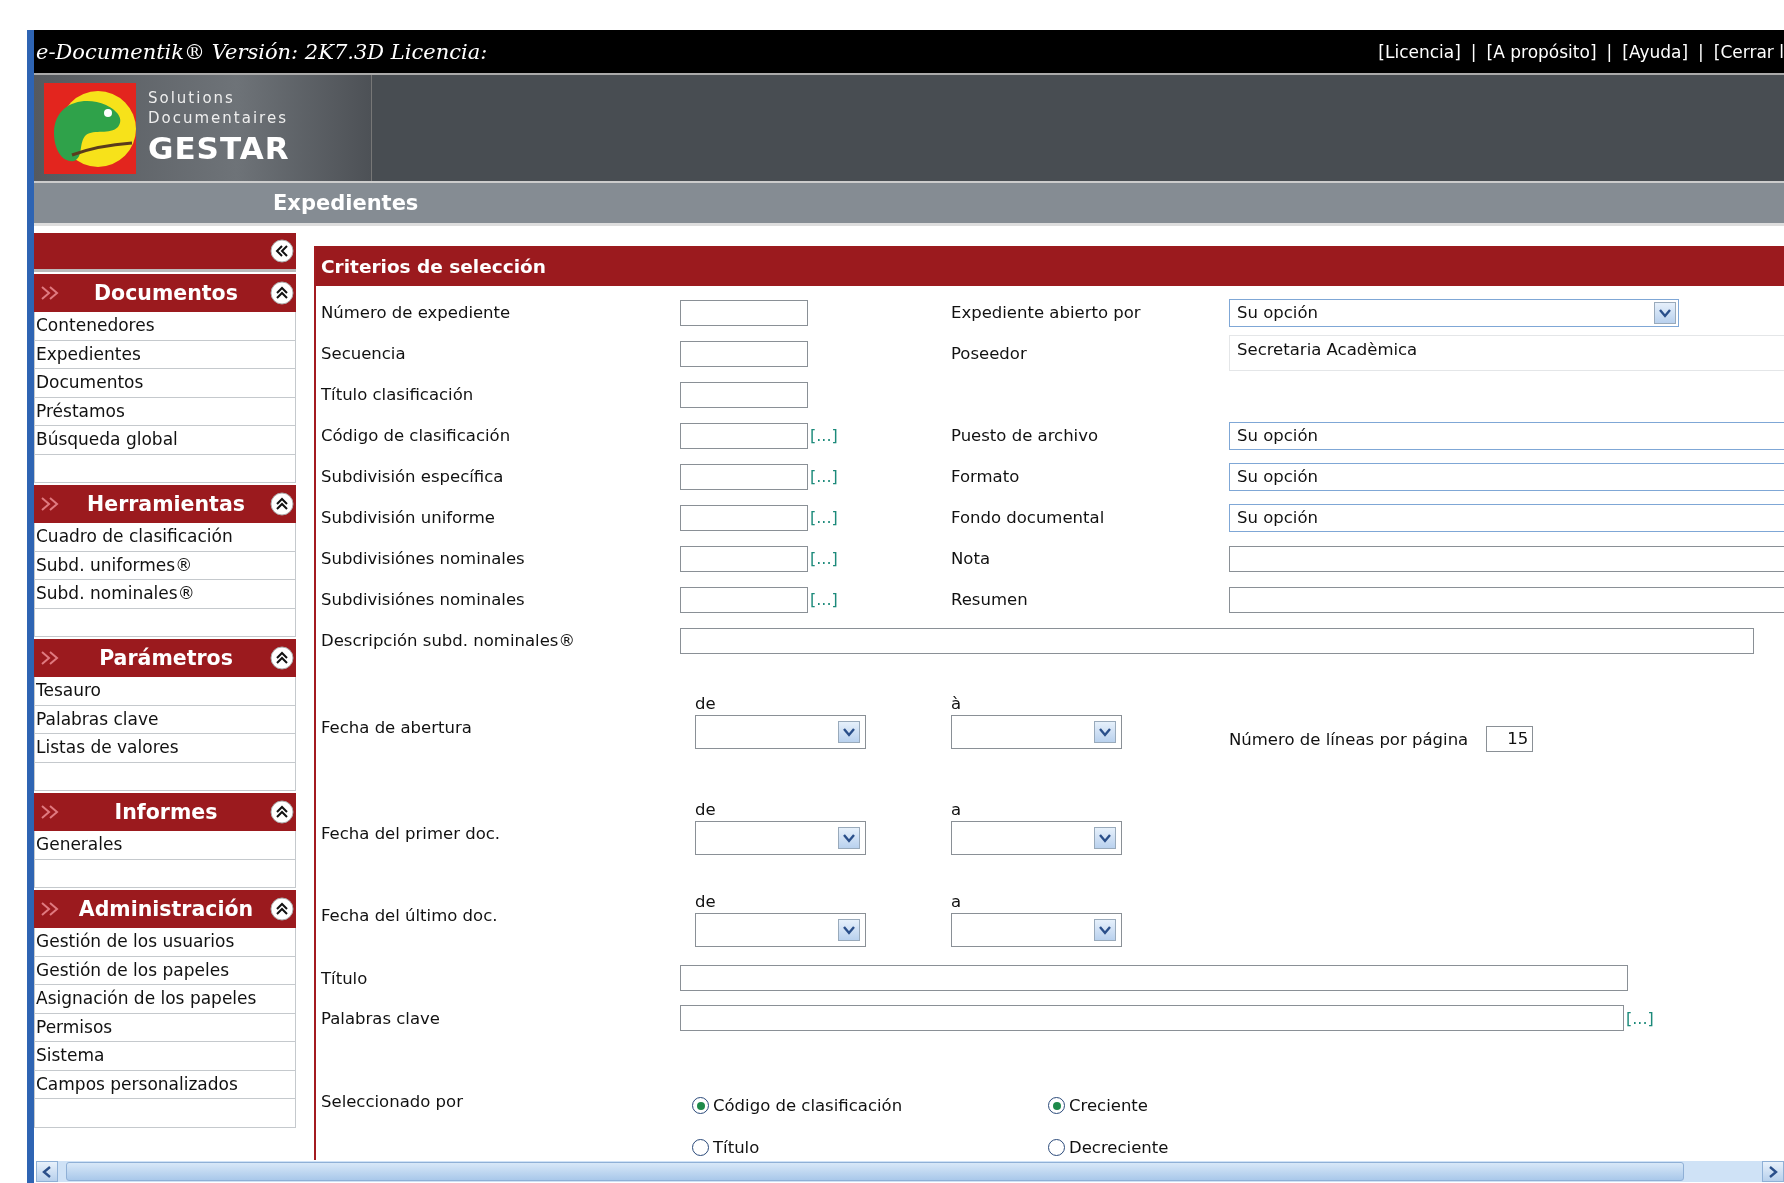  Describe the element at coordinates (165, 565) in the screenshot. I see `sidebar-item: Subd. uniformes®` at that location.